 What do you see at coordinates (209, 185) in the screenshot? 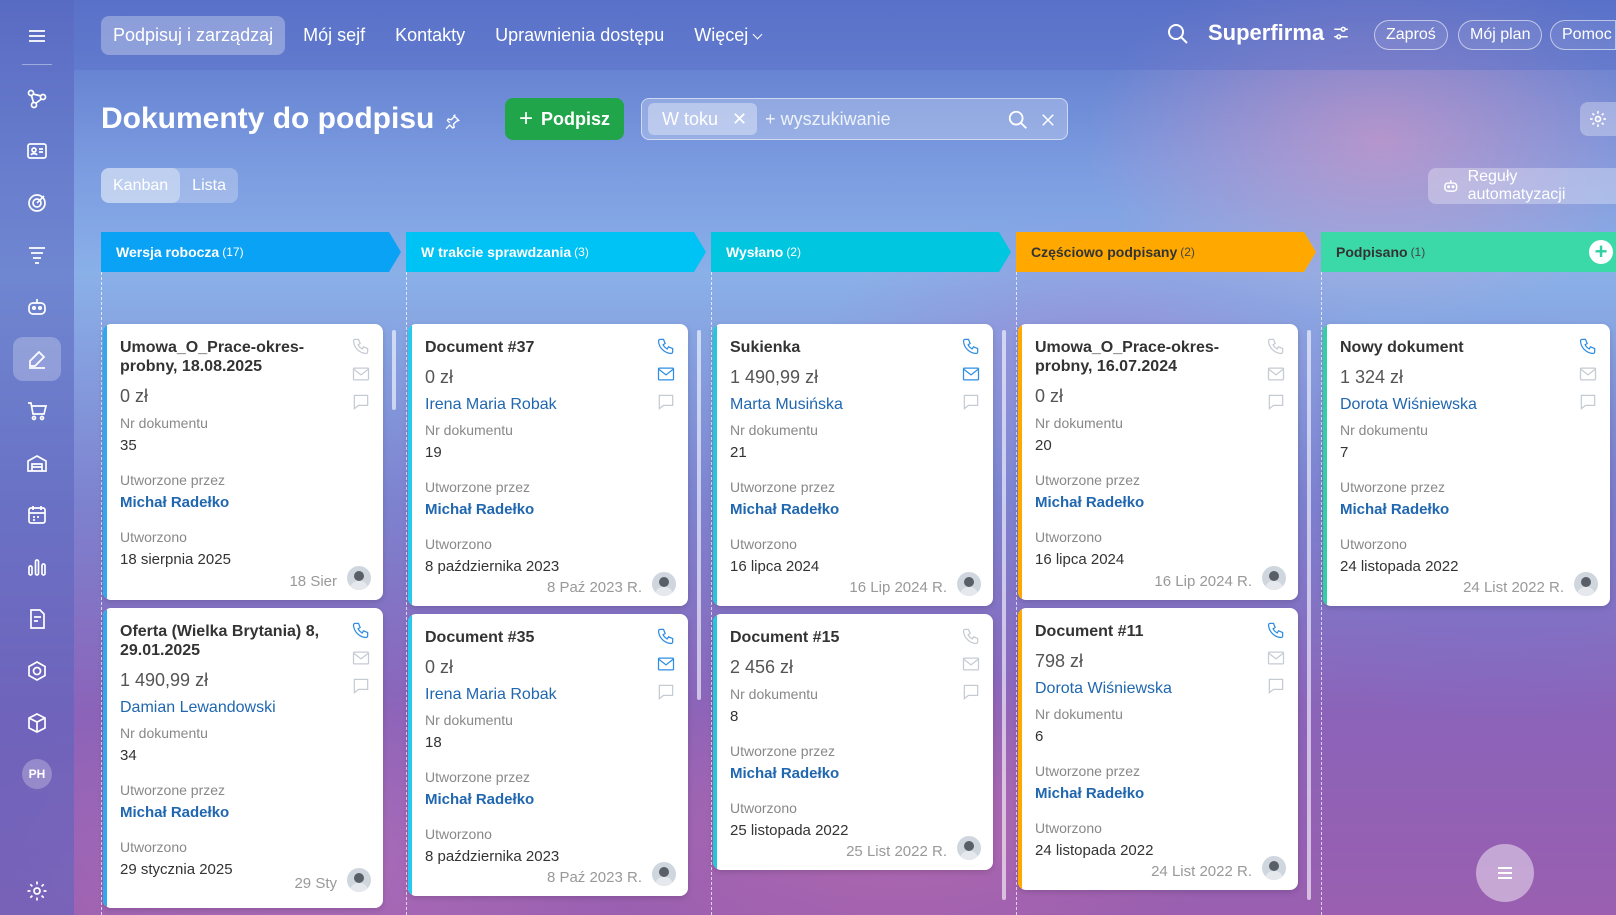
I see `tab-list: Lista` at bounding box center [209, 185].